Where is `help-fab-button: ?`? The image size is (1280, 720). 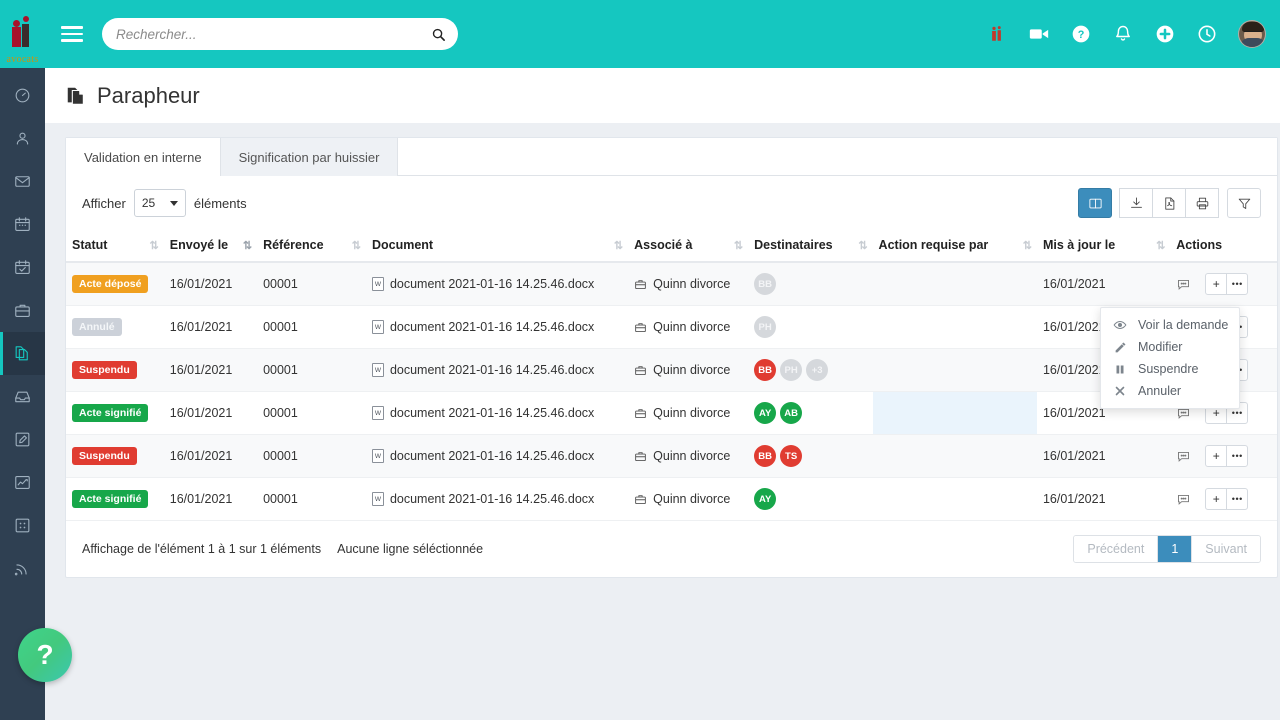 help-fab-button: ? is located at coordinates (45, 655).